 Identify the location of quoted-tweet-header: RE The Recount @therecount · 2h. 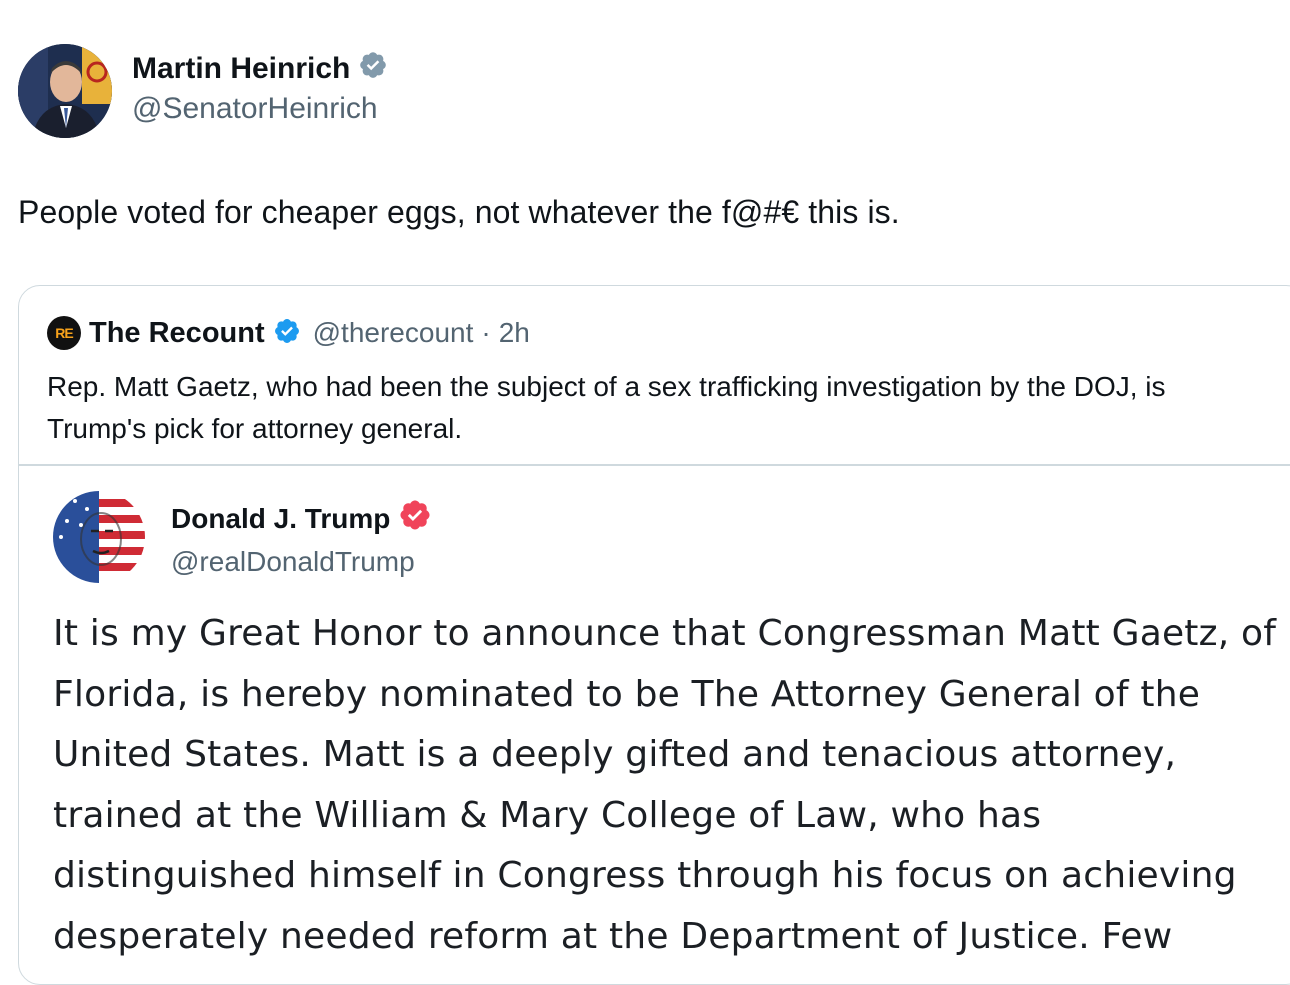
(288, 333).